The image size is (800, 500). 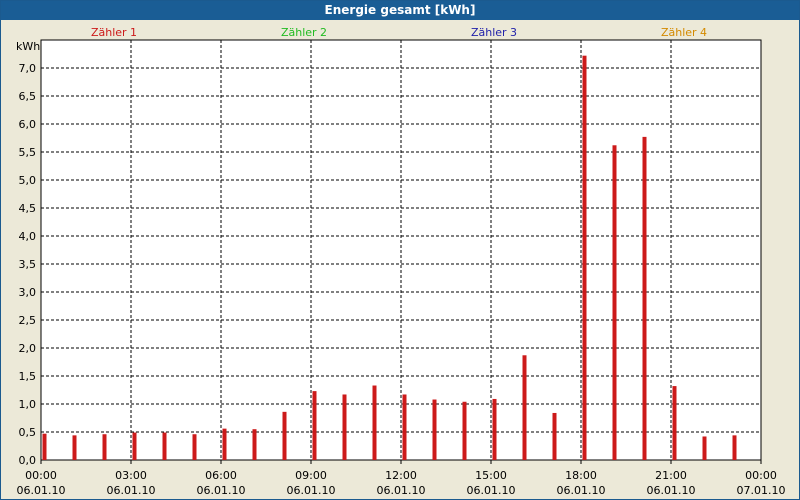 What do you see at coordinates (28, 152) in the screenshot?
I see `y-tick-label: 5,5` at bounding box center [28, 152].